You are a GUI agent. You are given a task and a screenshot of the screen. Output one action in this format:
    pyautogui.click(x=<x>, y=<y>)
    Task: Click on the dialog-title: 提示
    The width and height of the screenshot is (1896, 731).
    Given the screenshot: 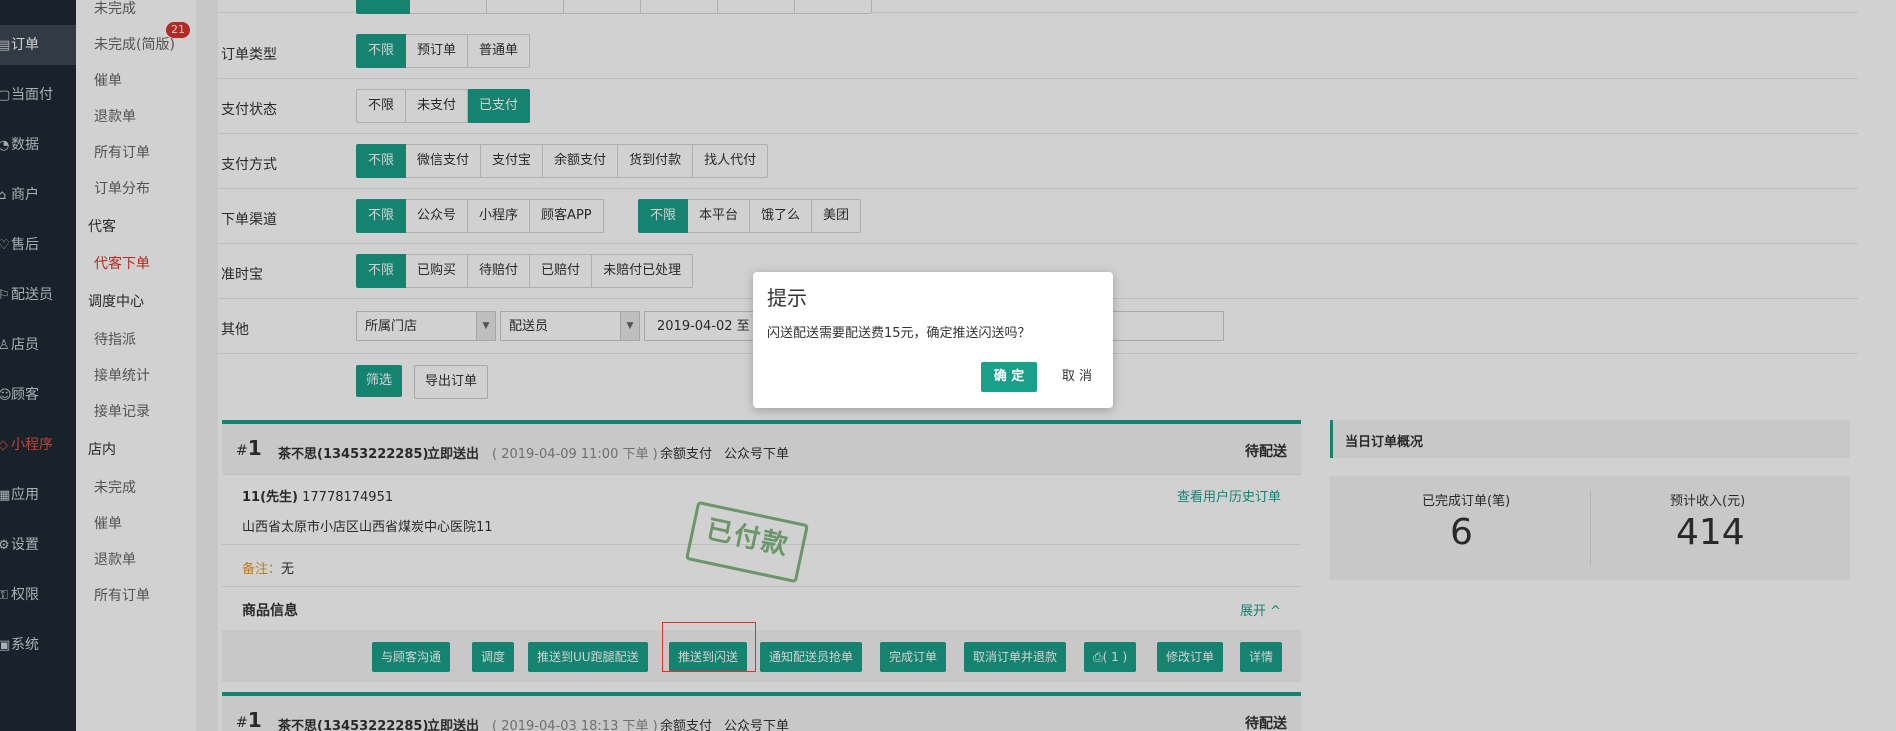 What is the action you would take?
    pyautogui.click(x=787, y=298)
    